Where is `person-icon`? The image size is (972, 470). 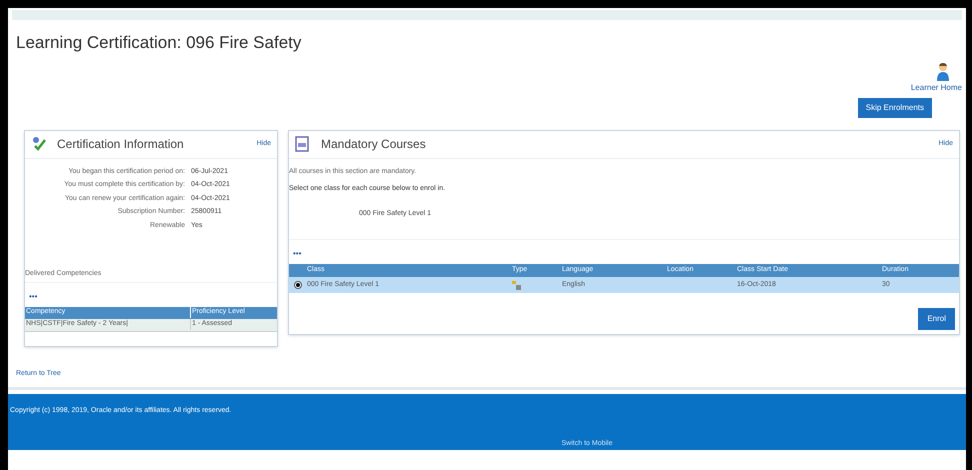 person-icon is located at coordinates (943, 72).